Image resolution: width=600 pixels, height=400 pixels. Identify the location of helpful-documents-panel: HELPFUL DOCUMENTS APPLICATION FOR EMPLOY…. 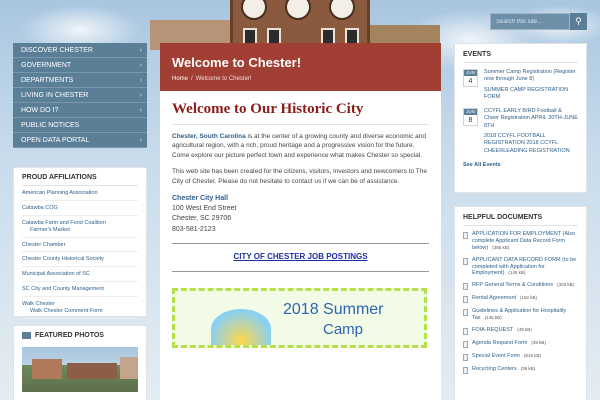
(520, 303).